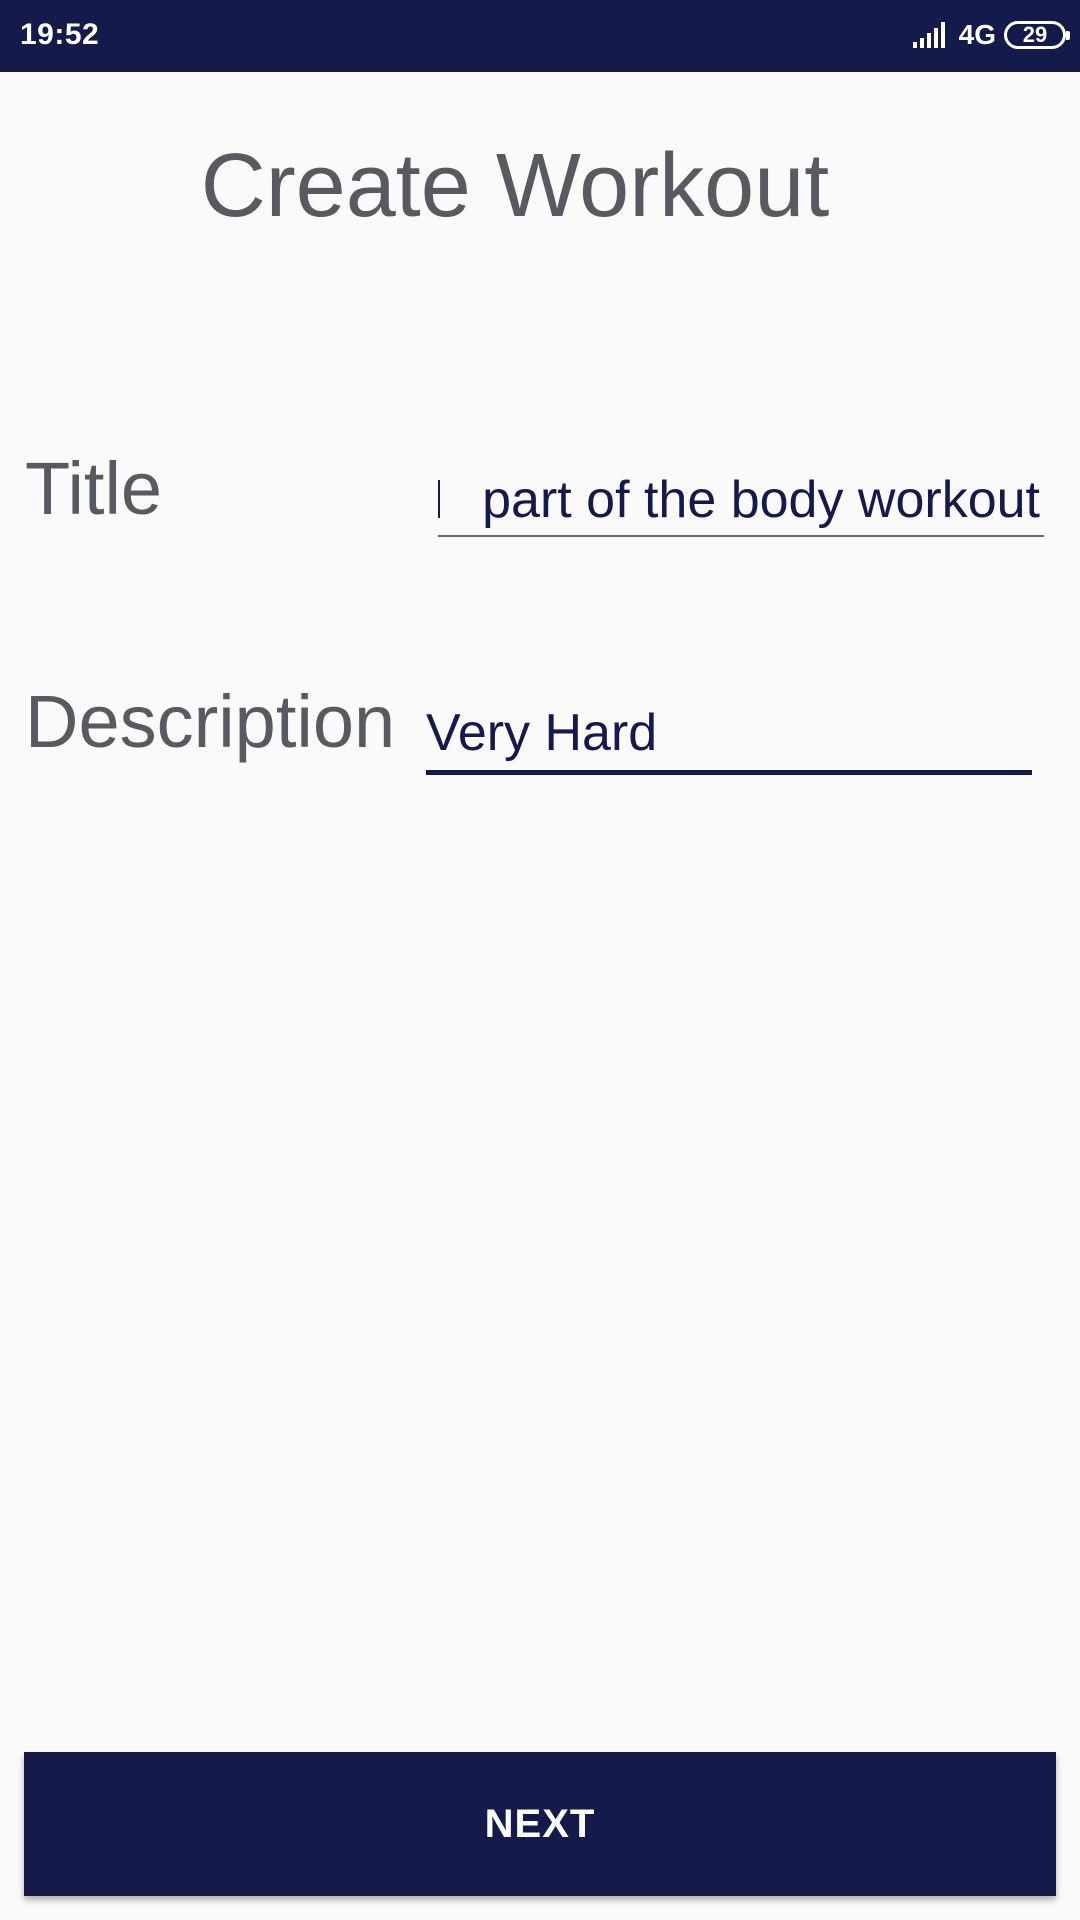  I want to click on status-icons: 4G 29, so click(990, 35).